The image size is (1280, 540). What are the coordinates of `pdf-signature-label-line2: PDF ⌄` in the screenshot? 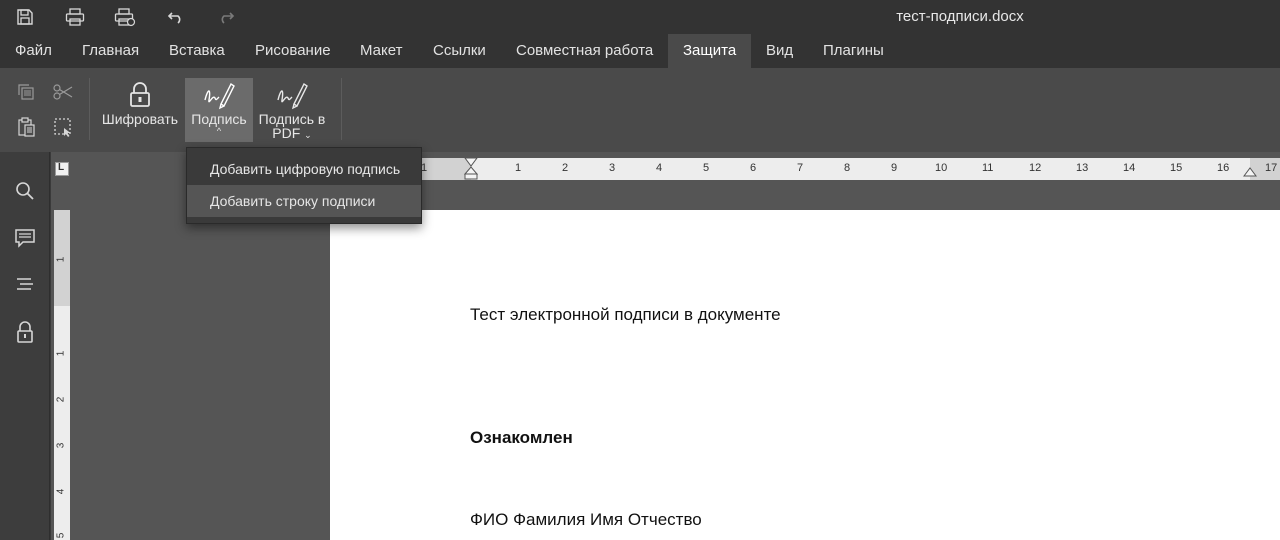 It's located at (291, 133).